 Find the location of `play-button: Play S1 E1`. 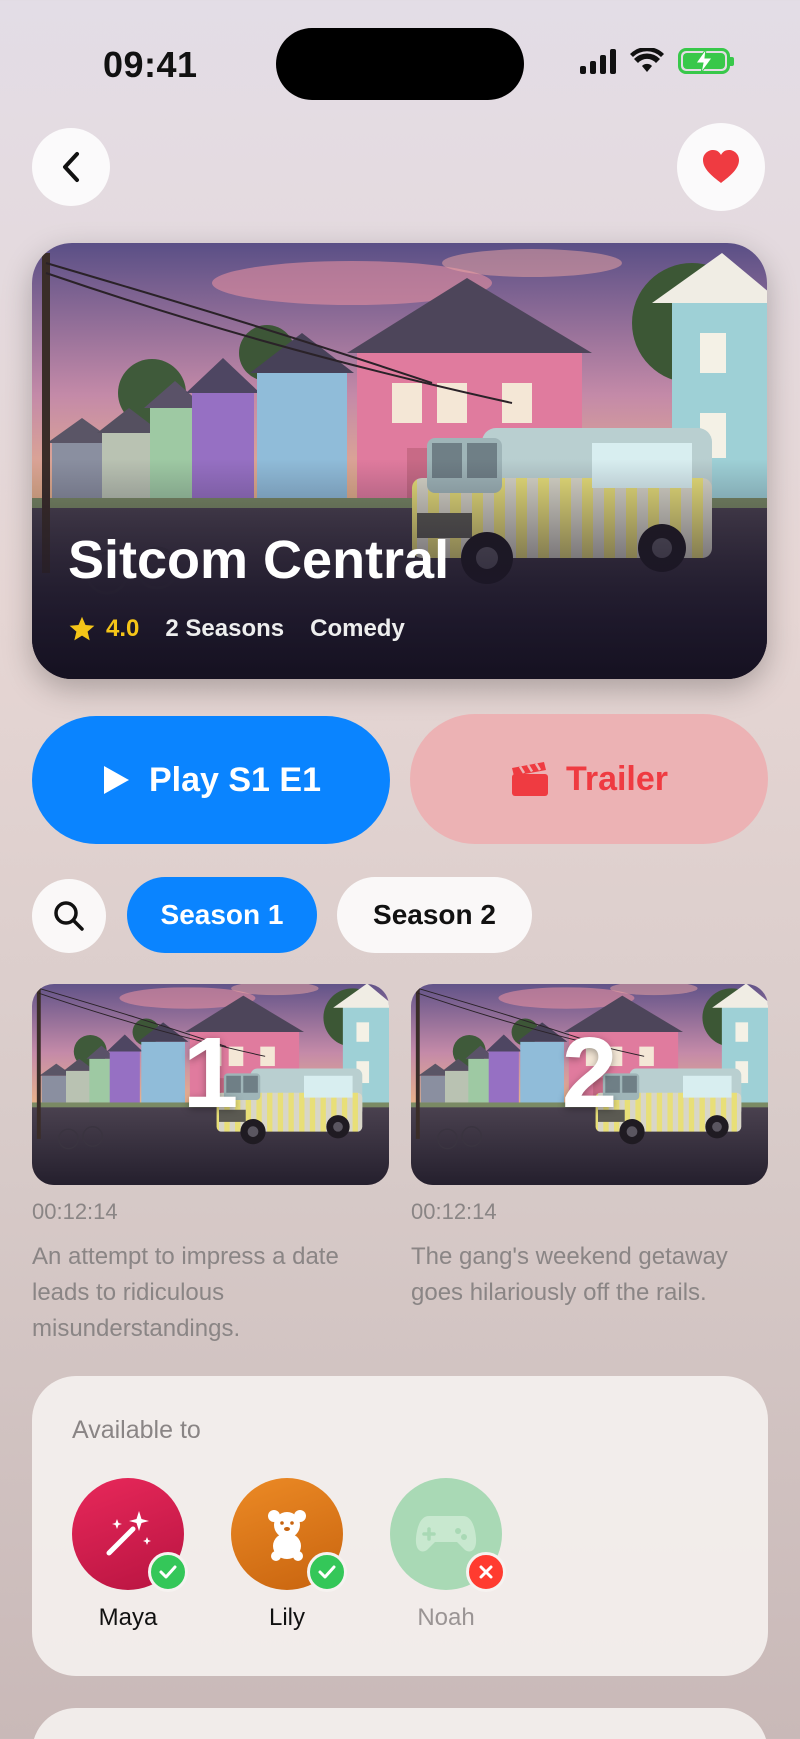

play-button: Play S1 E1 is located at coordinates (211, 780).